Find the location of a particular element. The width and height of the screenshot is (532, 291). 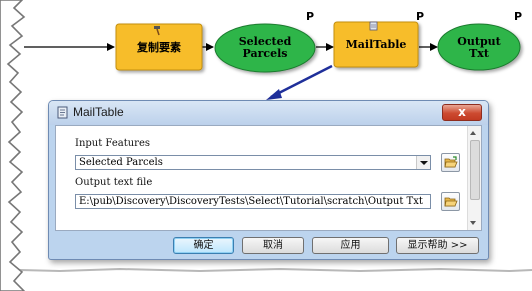

input-features-select: Selected Parcels is located at coordinates (253, 162).